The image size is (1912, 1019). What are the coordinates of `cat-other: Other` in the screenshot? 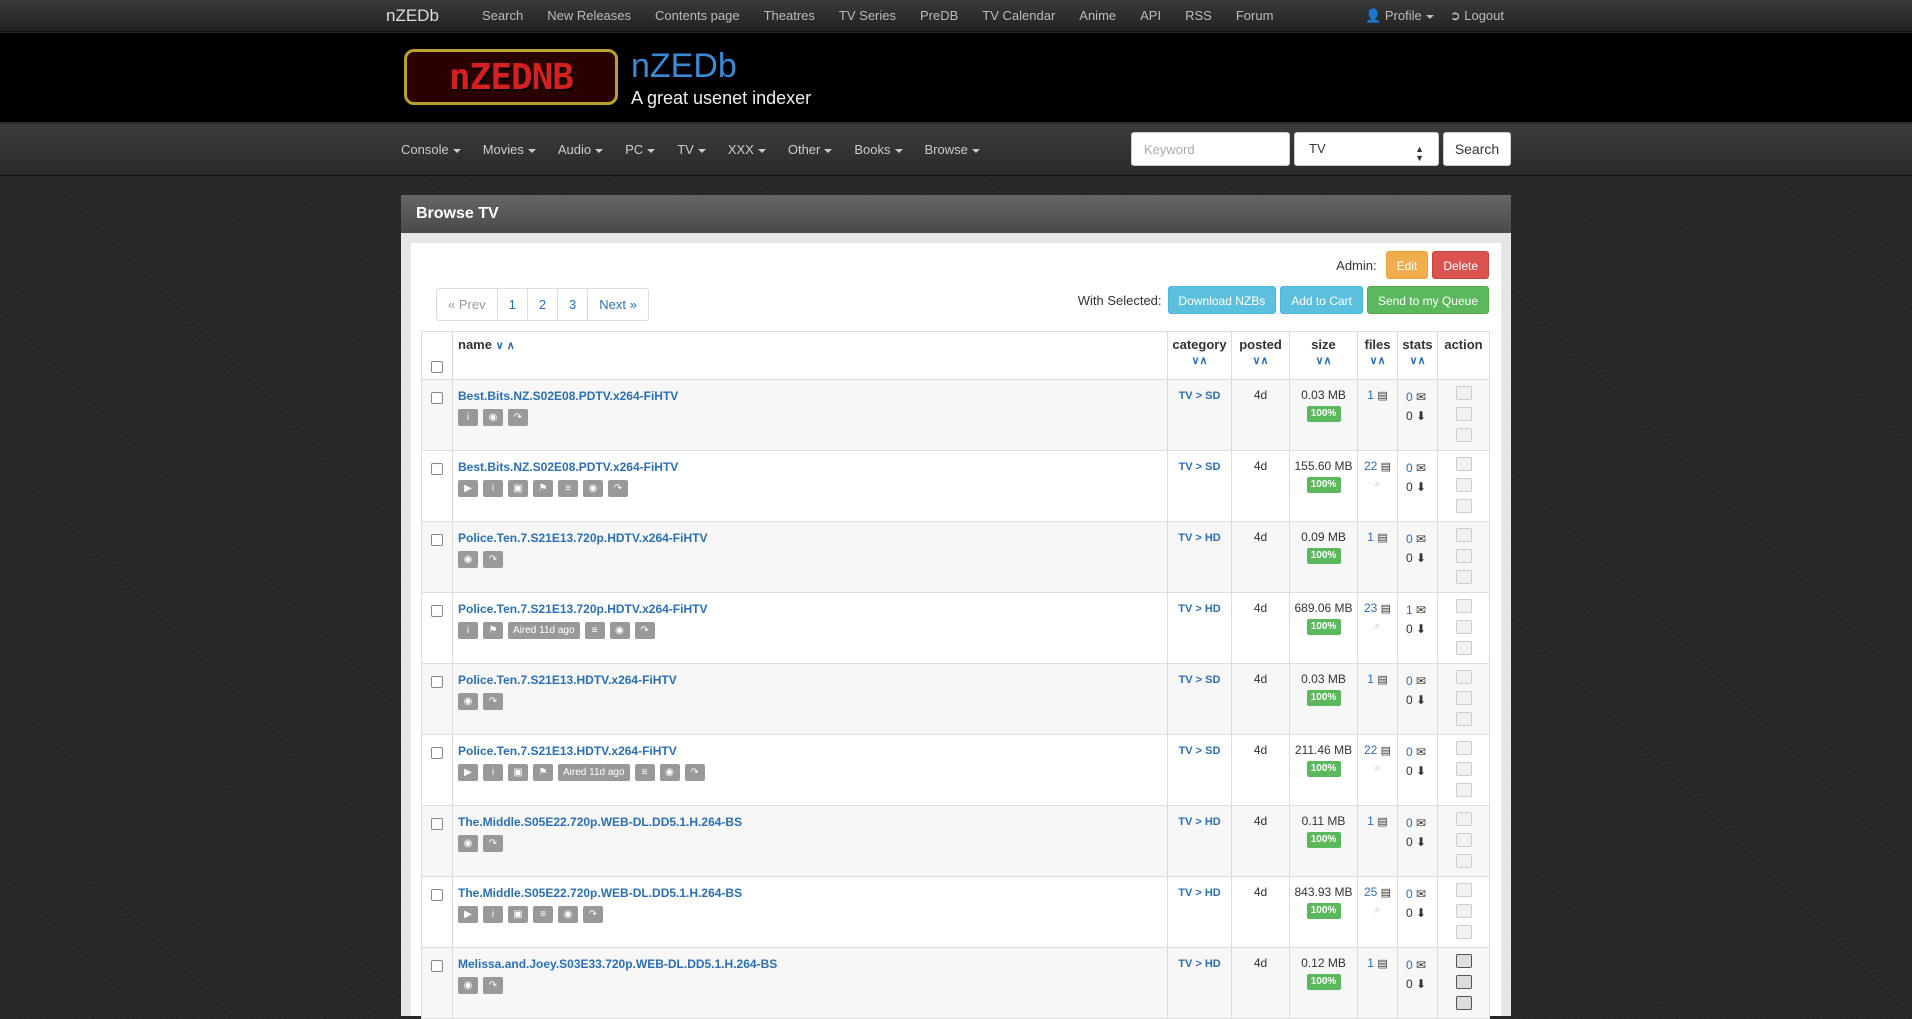 It's located at (810, 150).